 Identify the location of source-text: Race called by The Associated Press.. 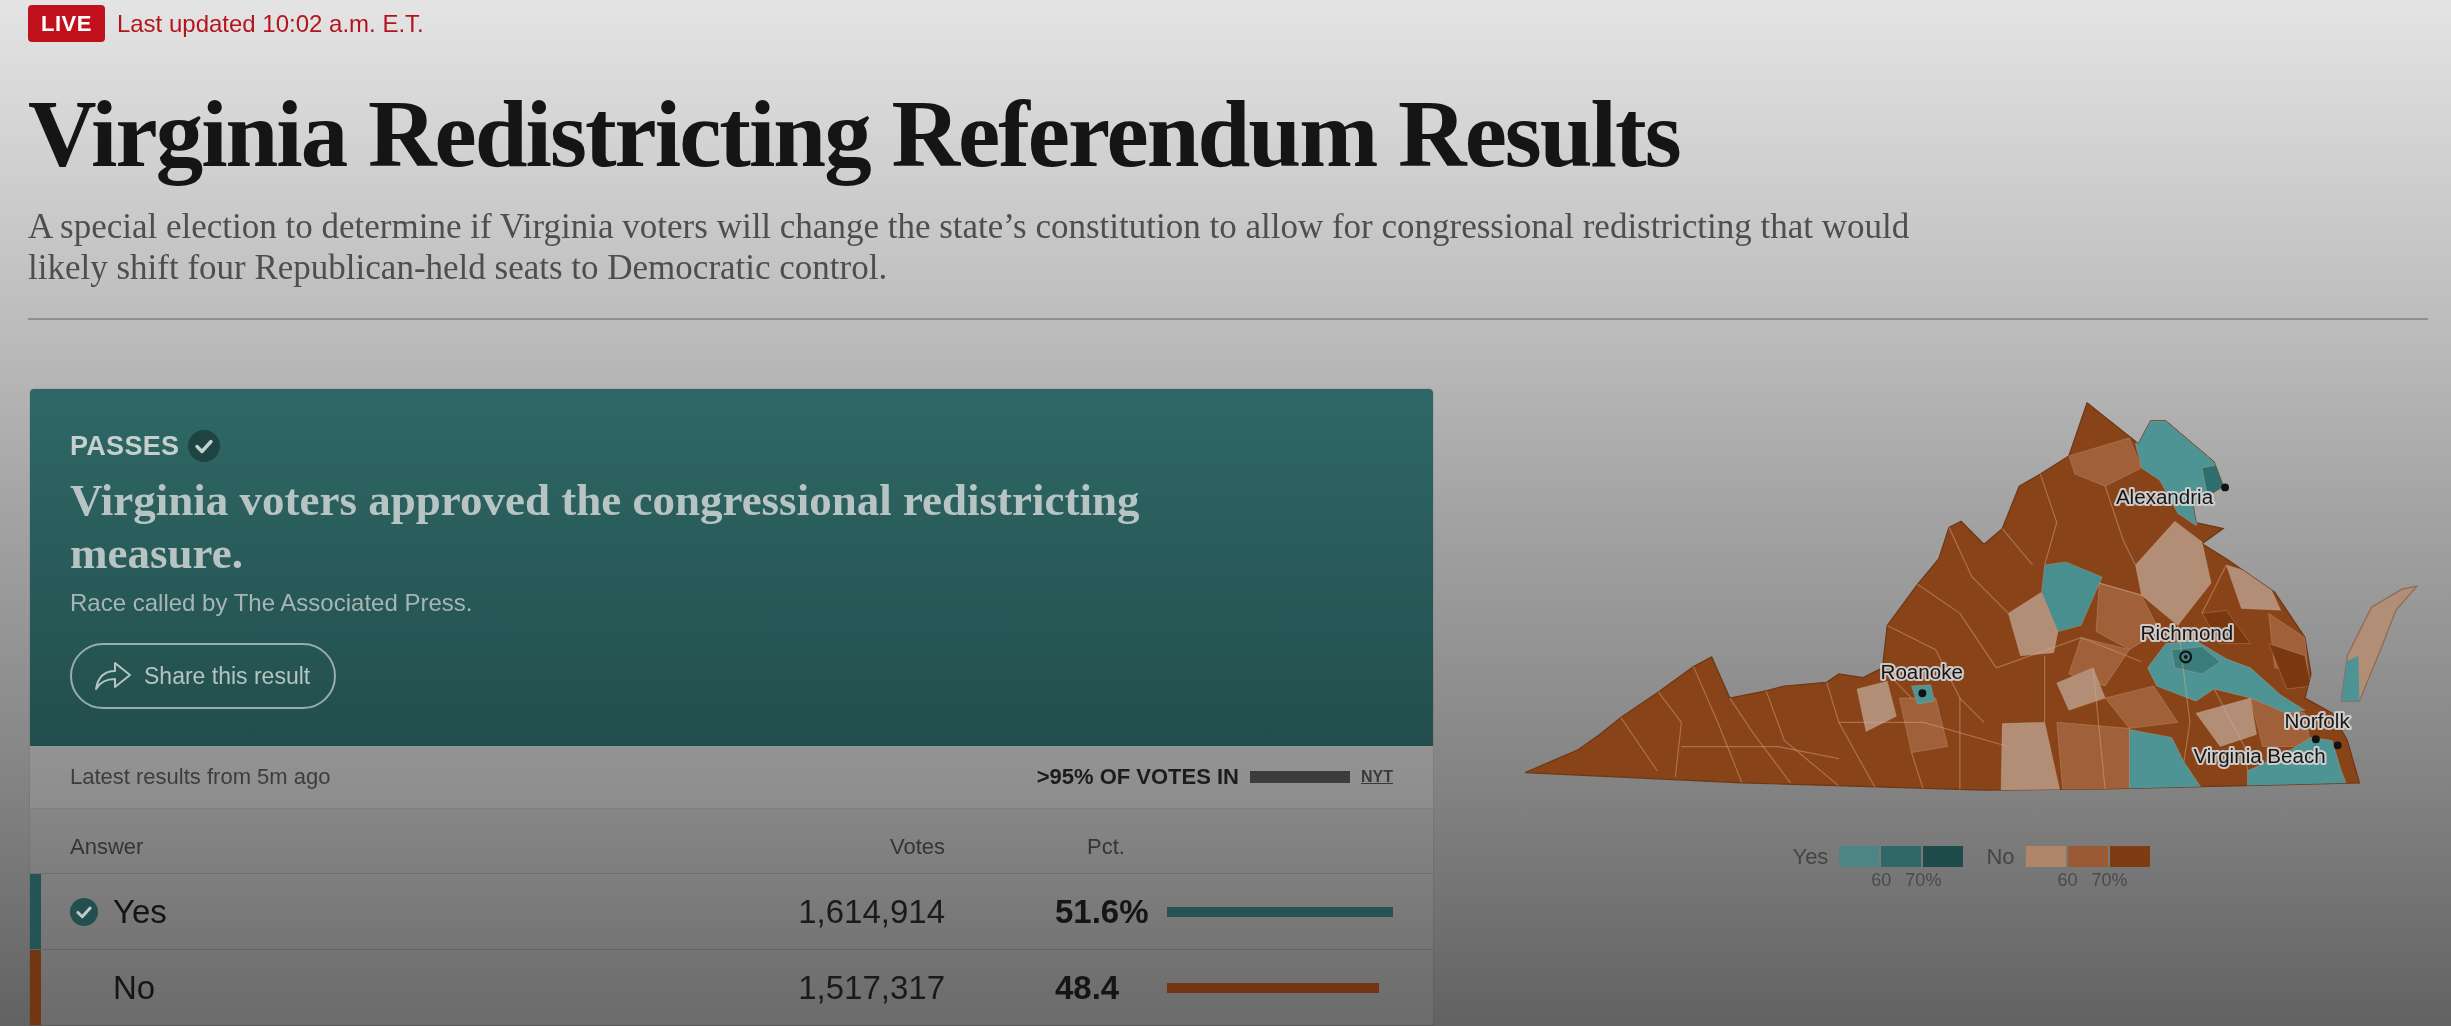
(271, 603).